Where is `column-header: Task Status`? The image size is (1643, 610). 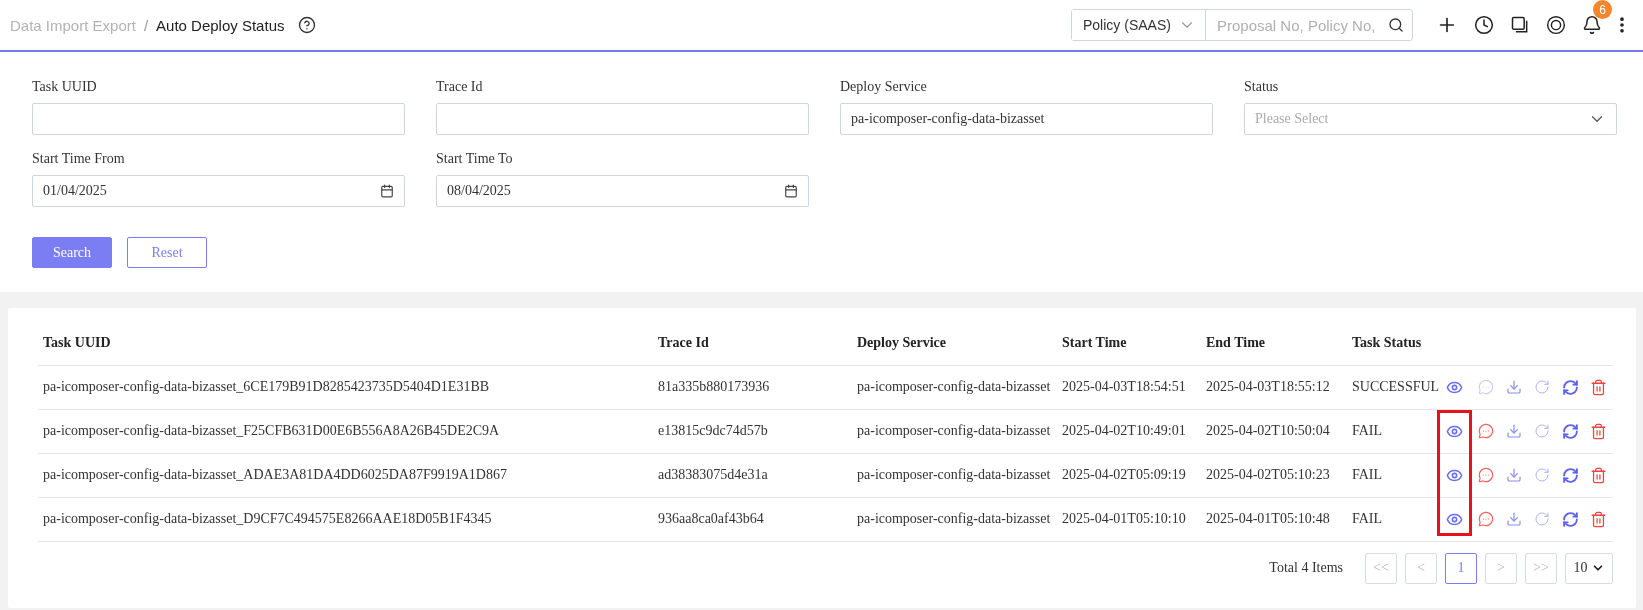 column-header: Task Status is located at coordinates (1392, 343).